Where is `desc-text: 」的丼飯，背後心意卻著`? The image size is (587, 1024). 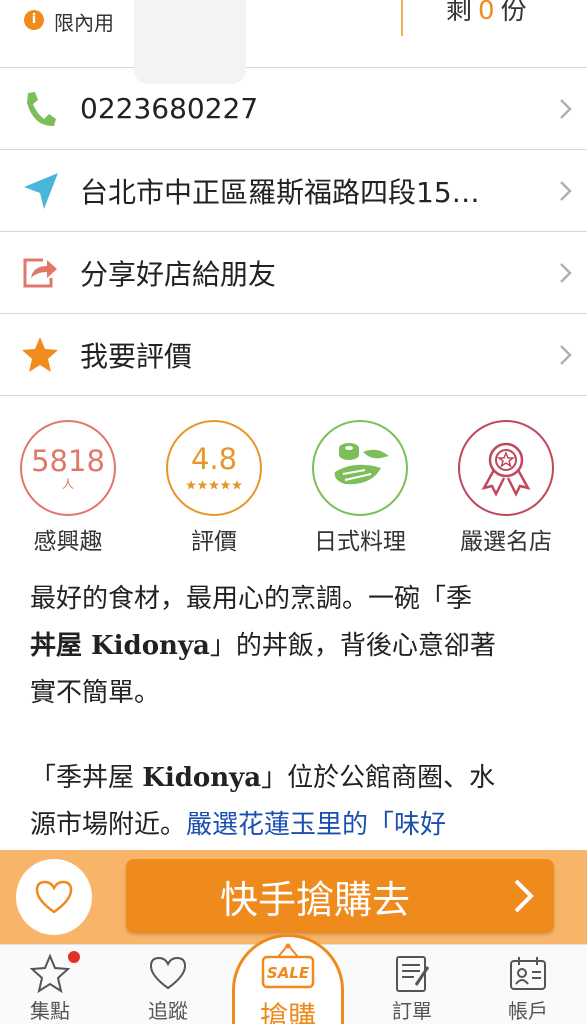
desc-text: 」的丼飯，背後心意卻著 is located at coordinates (352, 646).